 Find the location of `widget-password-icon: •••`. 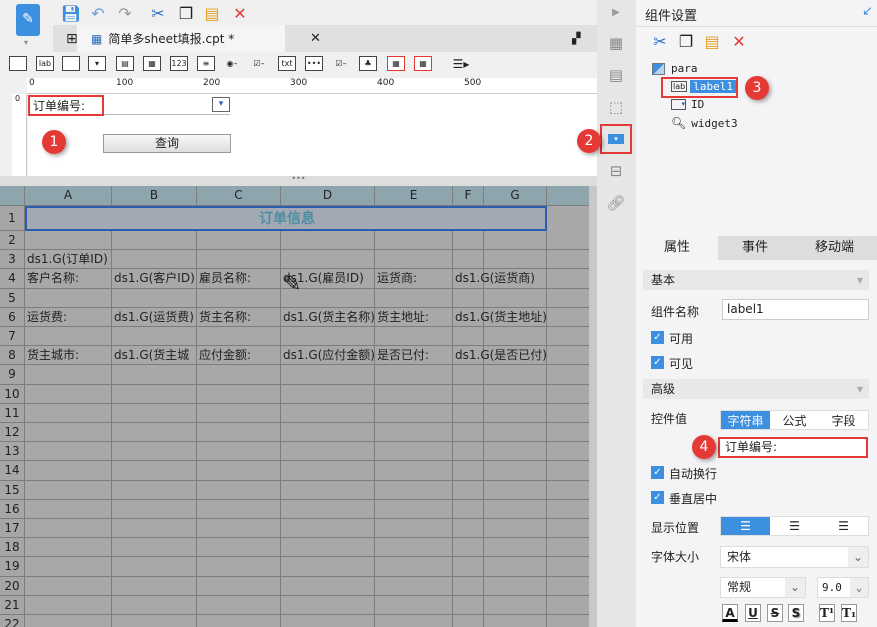

widget-password-icon: ••• is located at coordinates (314, 63).